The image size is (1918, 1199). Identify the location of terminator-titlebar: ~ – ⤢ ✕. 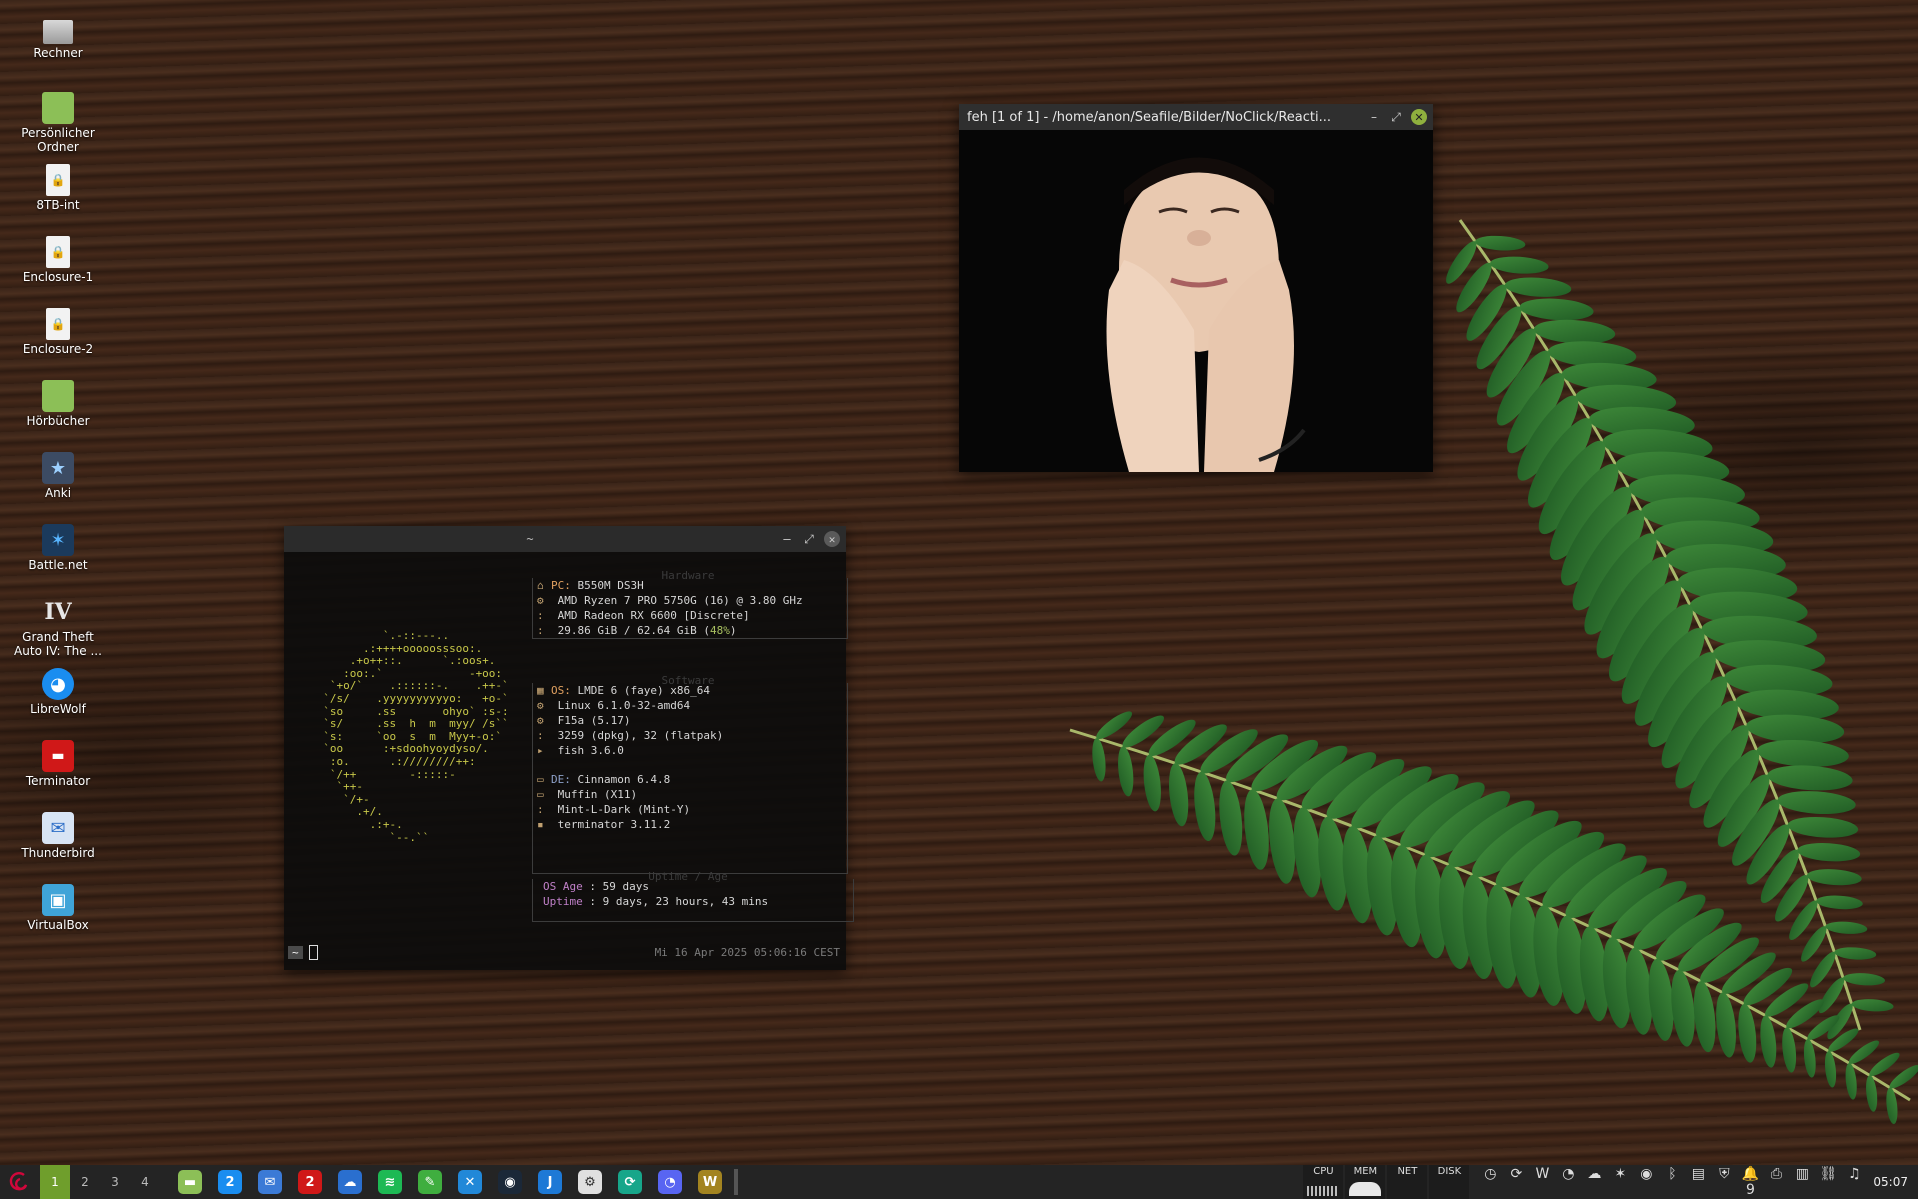
(565, 539).